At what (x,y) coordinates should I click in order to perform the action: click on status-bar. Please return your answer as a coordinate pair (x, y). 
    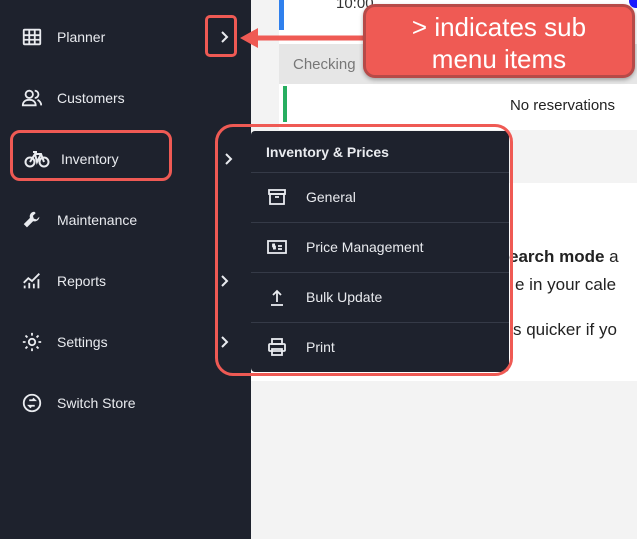
    Looking at the image, I should click on (285, 104).